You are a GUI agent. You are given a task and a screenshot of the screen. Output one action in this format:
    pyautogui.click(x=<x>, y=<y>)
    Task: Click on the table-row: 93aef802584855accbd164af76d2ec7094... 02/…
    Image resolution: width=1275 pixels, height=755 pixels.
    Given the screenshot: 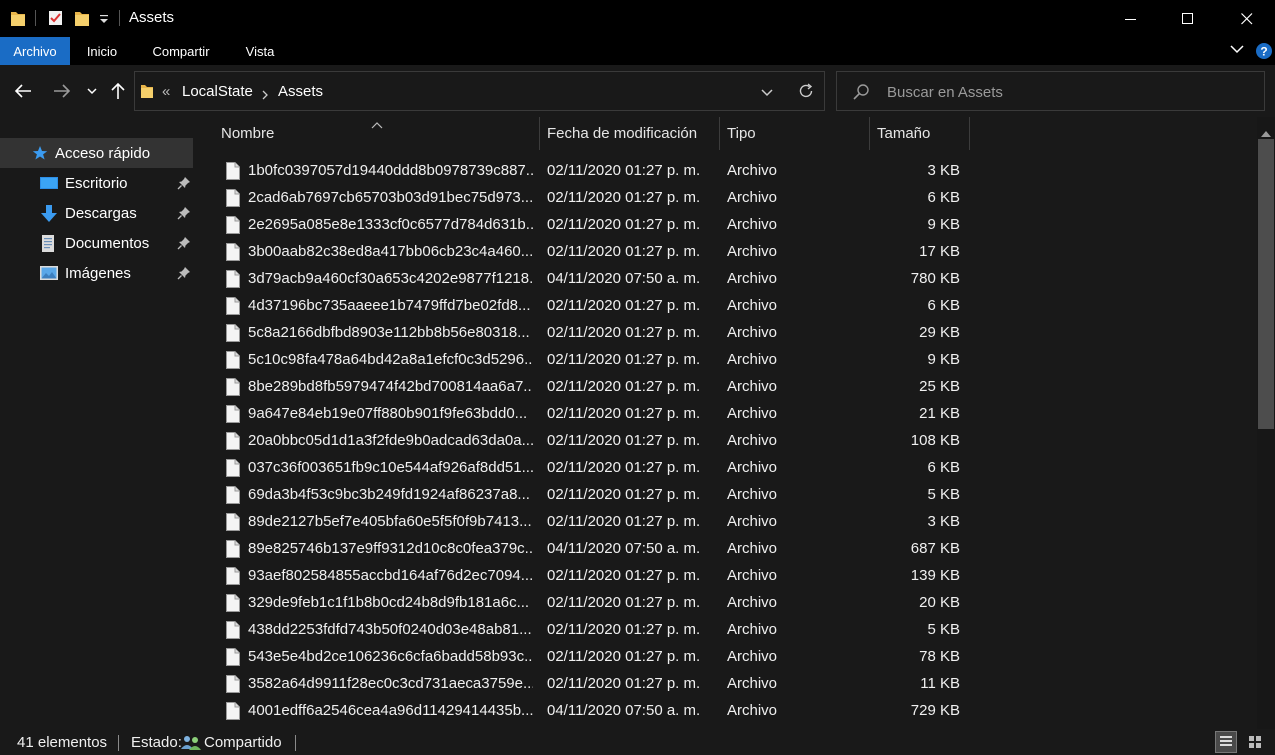 What is the action you would take?
    pyautogui.click(x=727, y=575)
    